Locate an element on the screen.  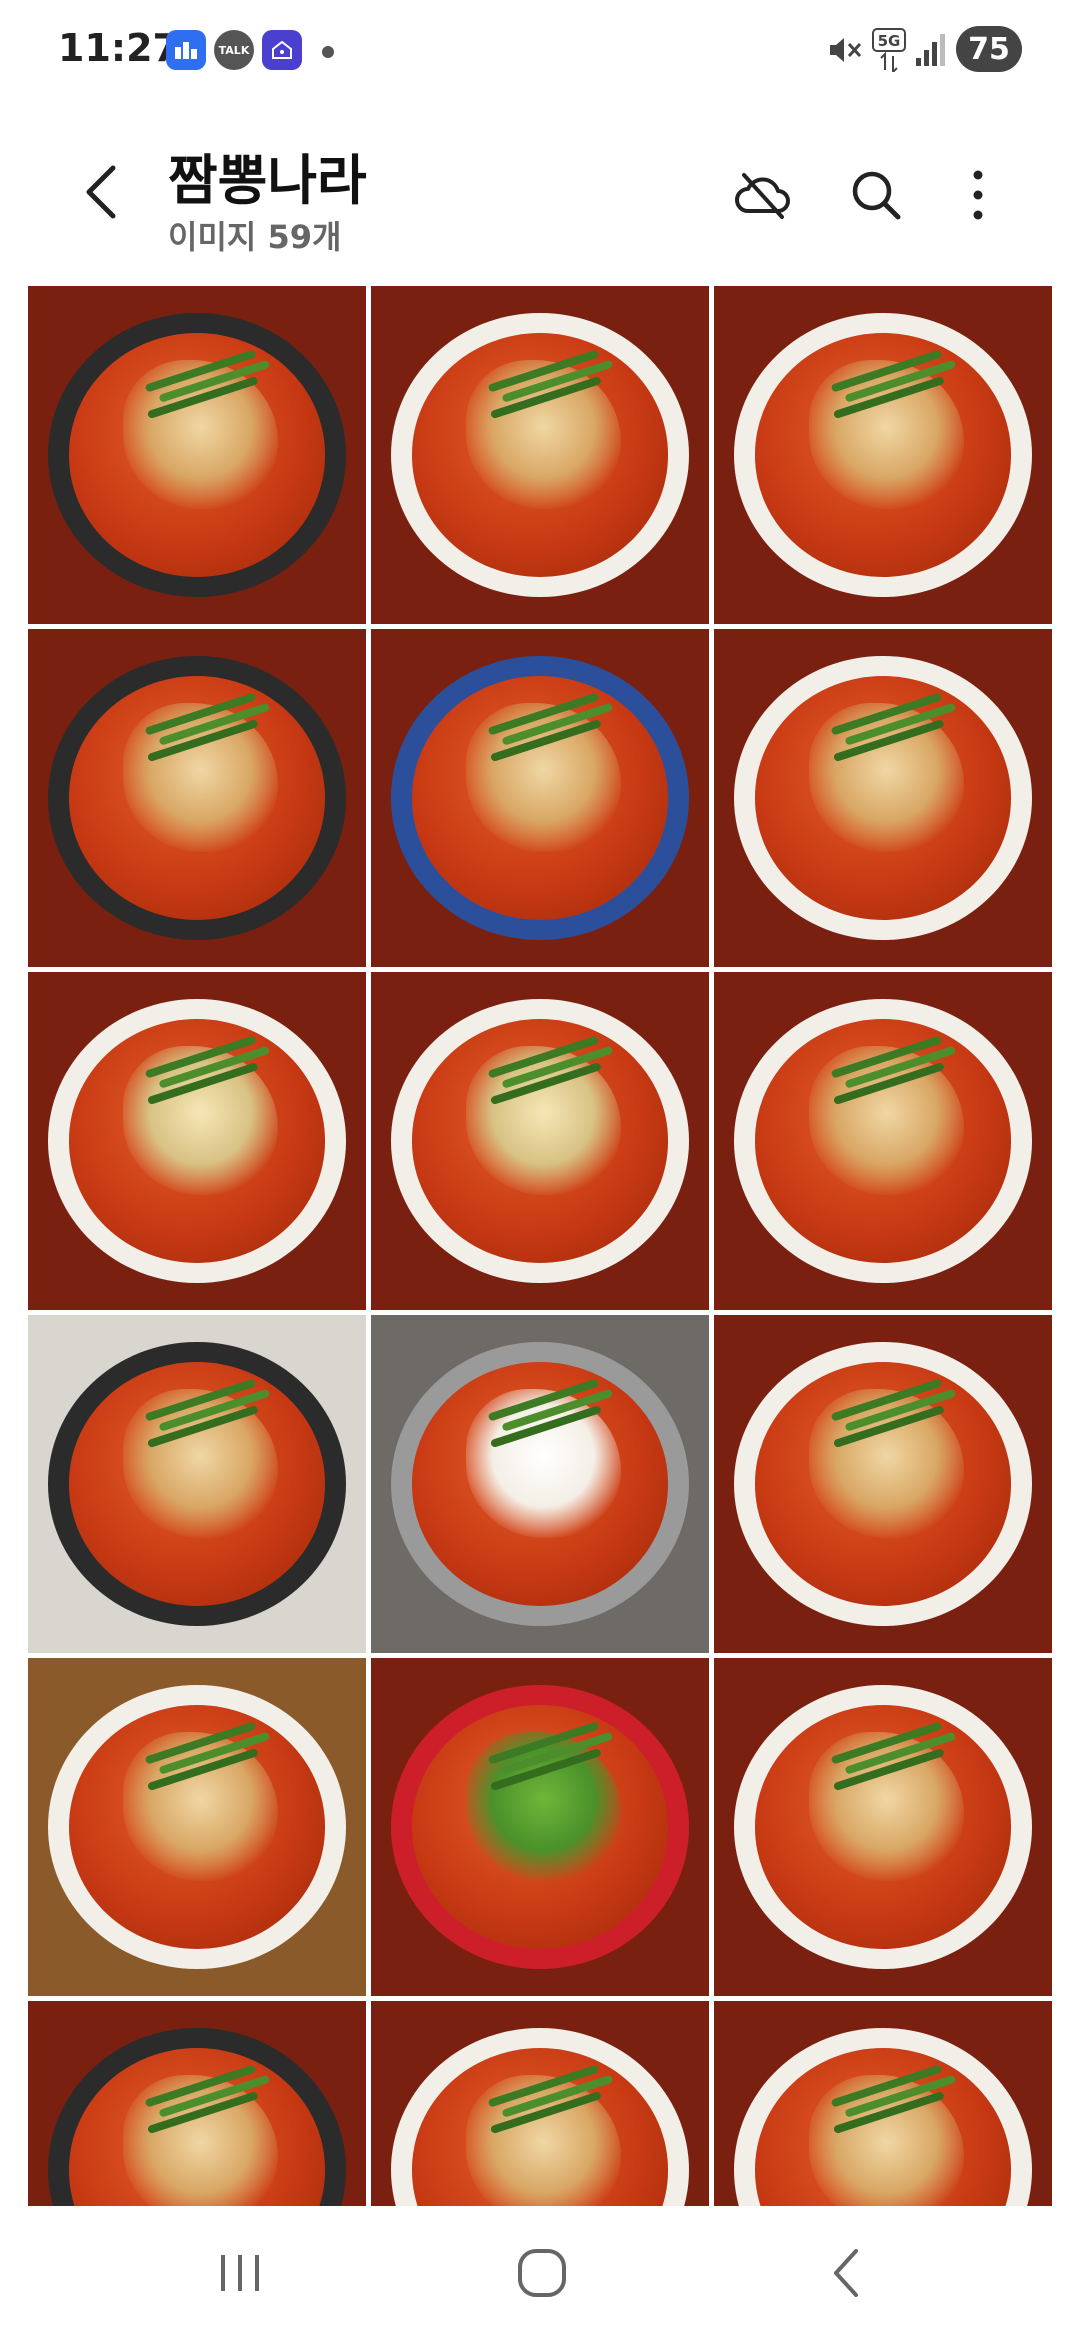
more-options-button is located at coordinates (978, 195).